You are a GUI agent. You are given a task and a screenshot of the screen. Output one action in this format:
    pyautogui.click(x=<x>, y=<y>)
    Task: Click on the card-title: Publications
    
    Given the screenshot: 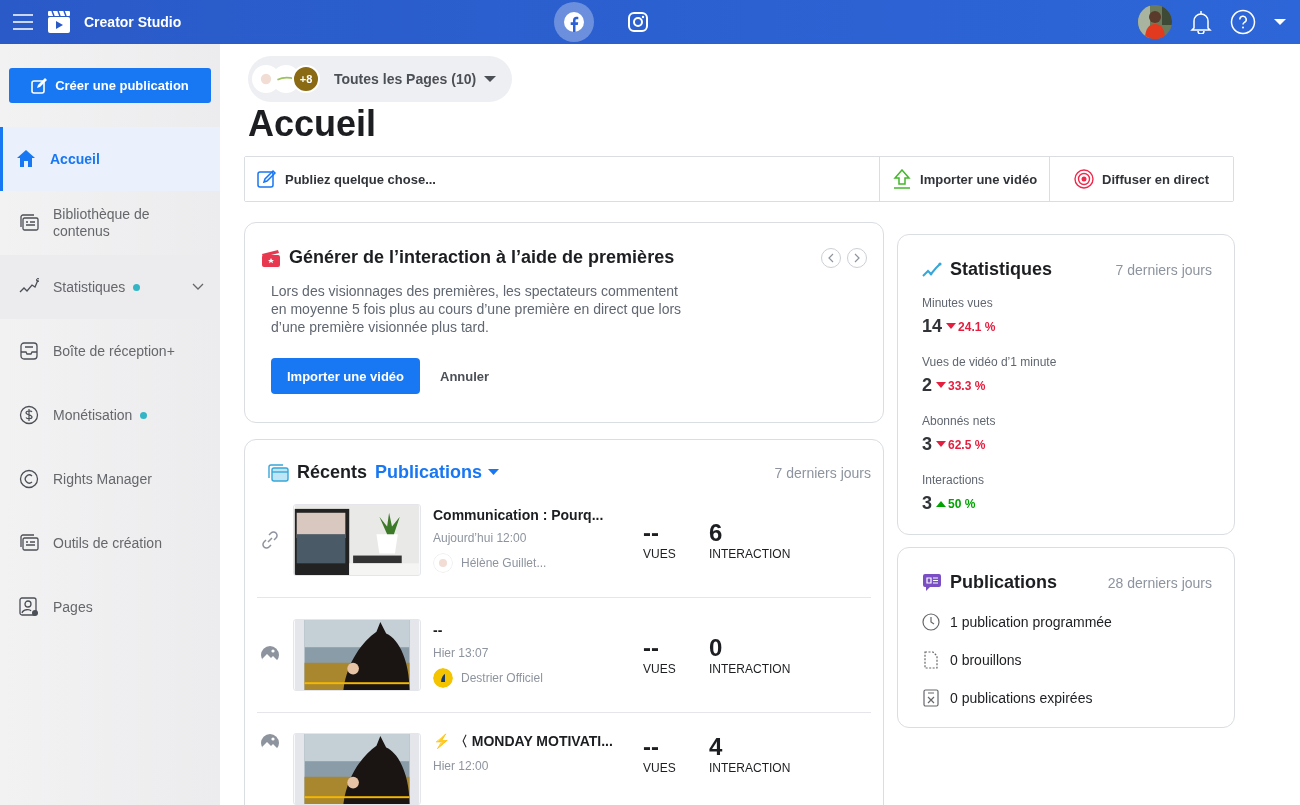 What is the action you would take?
    pyautogui.click(x=1003, y=582)
    